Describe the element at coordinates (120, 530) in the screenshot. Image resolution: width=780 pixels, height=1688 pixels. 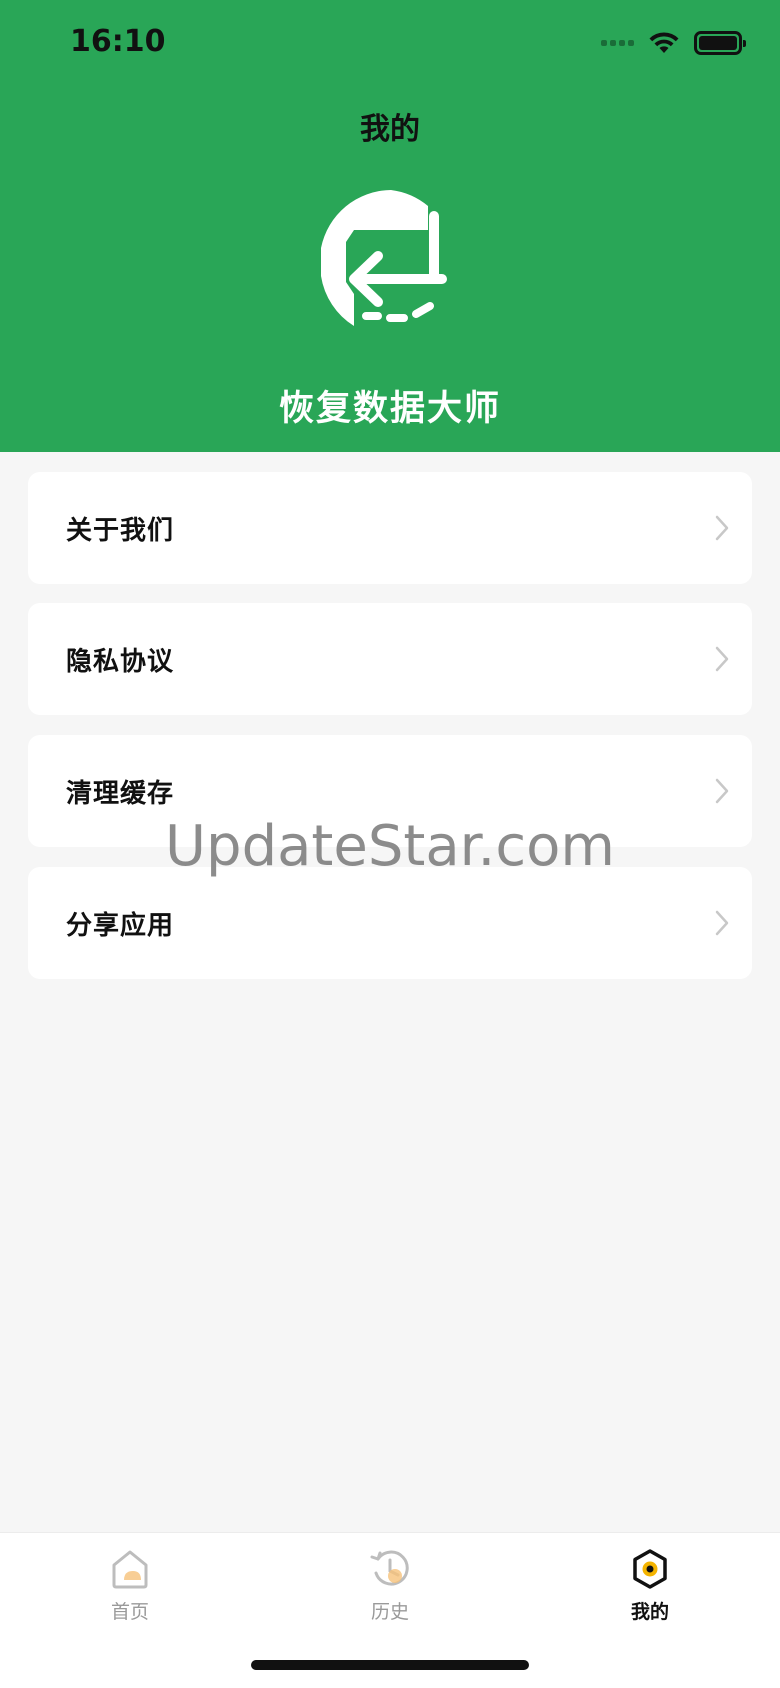
I see `menu-item-label: 关于我们` at that location.